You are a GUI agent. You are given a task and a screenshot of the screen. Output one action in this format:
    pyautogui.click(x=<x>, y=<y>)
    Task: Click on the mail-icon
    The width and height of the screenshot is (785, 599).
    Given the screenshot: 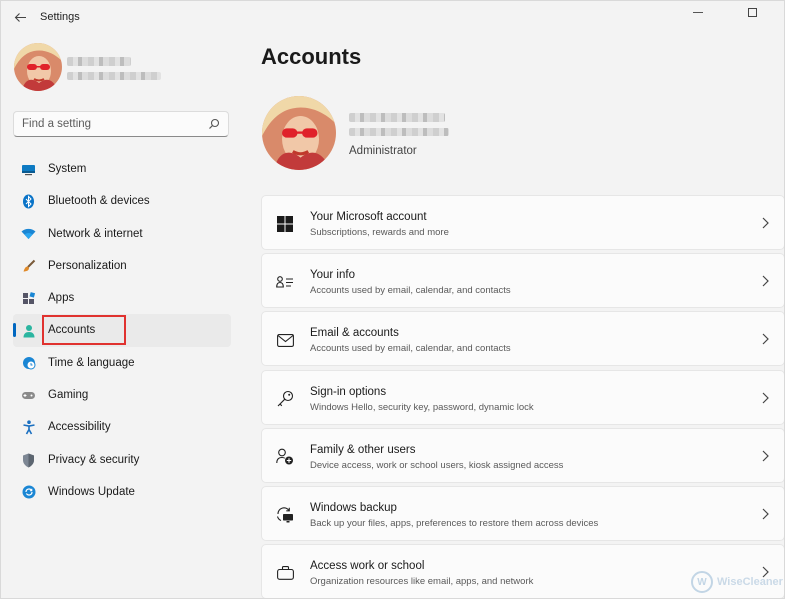 What is the action you would take?
    pyautogui.click(x=285, y=340)
    